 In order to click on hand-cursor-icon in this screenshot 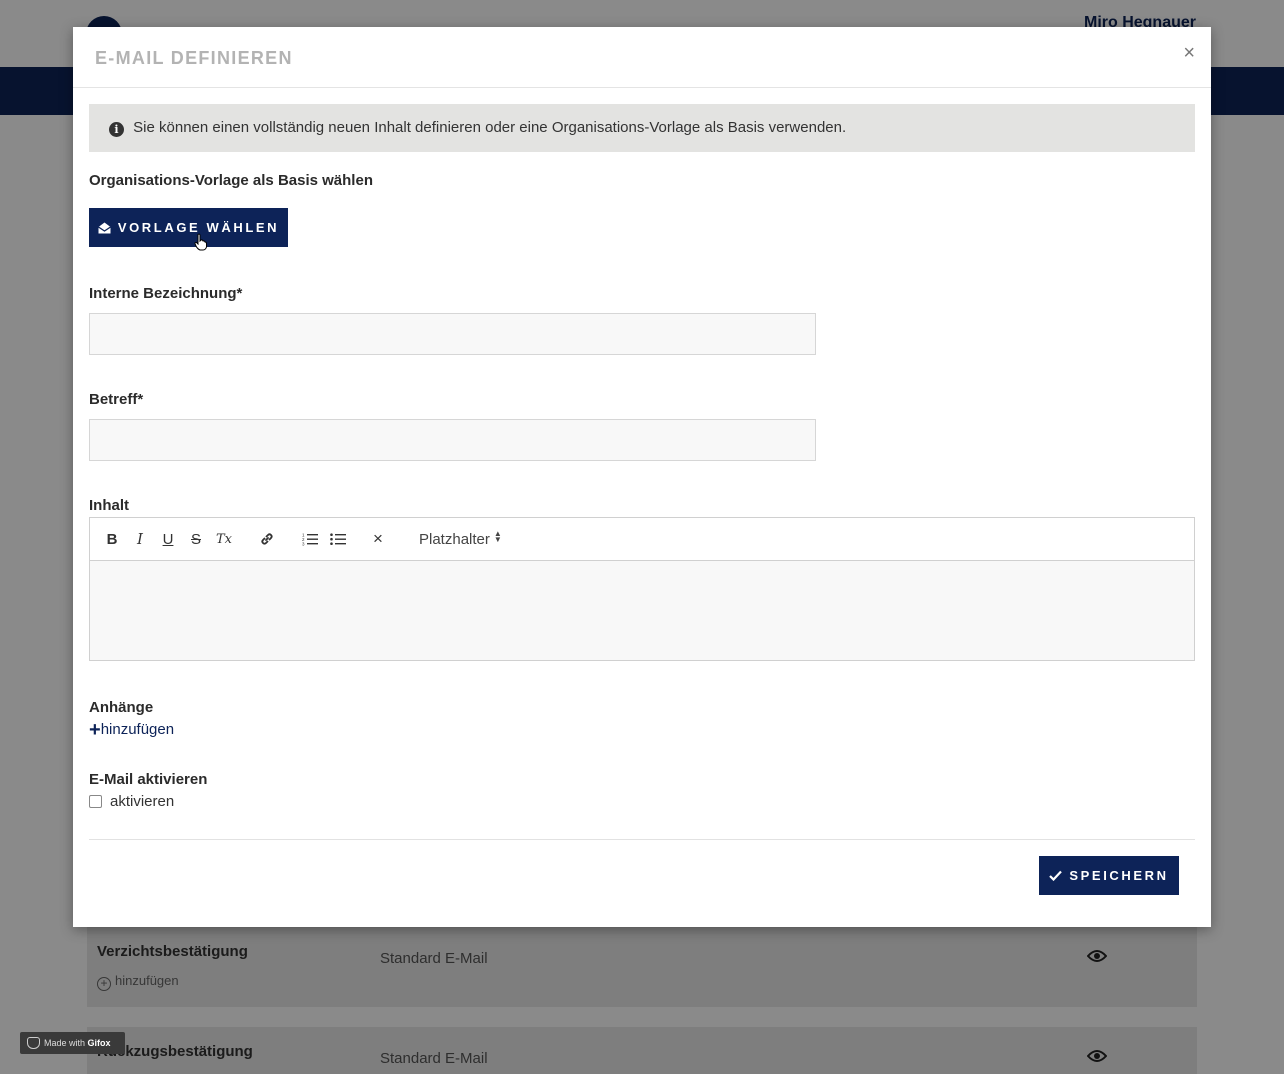, I will do `click(200, 242)`.